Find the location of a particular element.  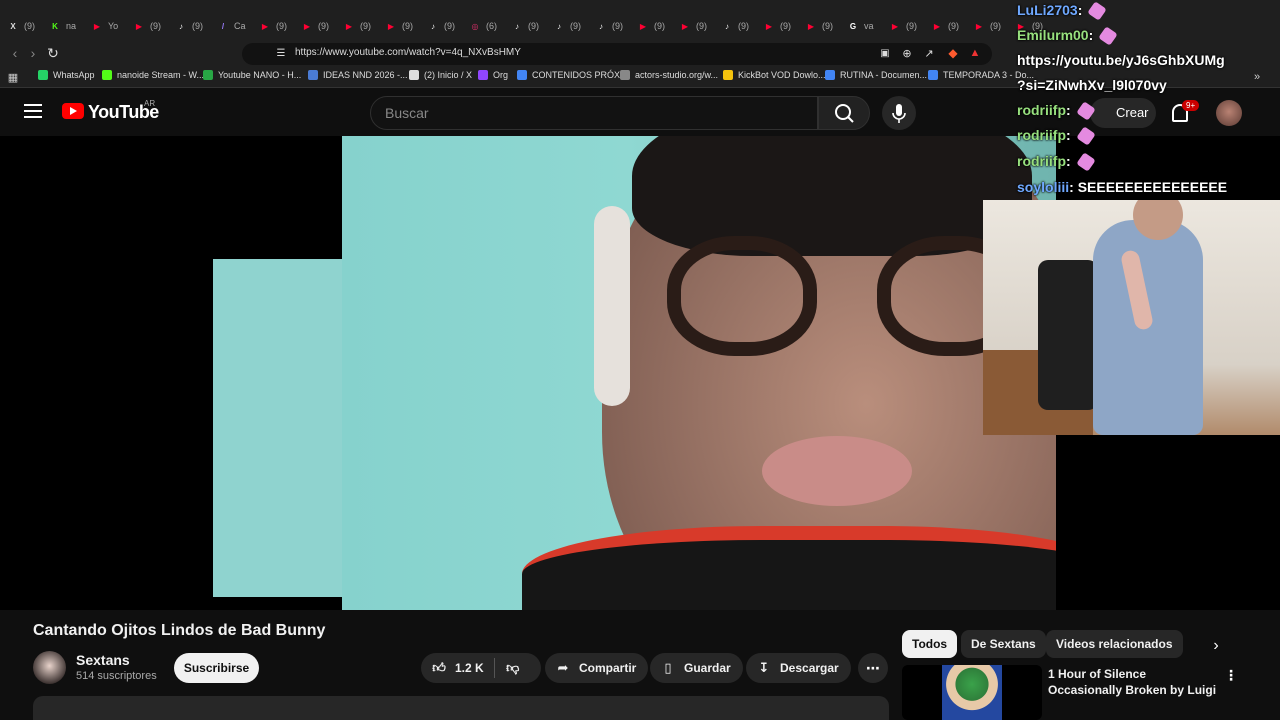

account-avatar is located at coordinates (1229, 113).